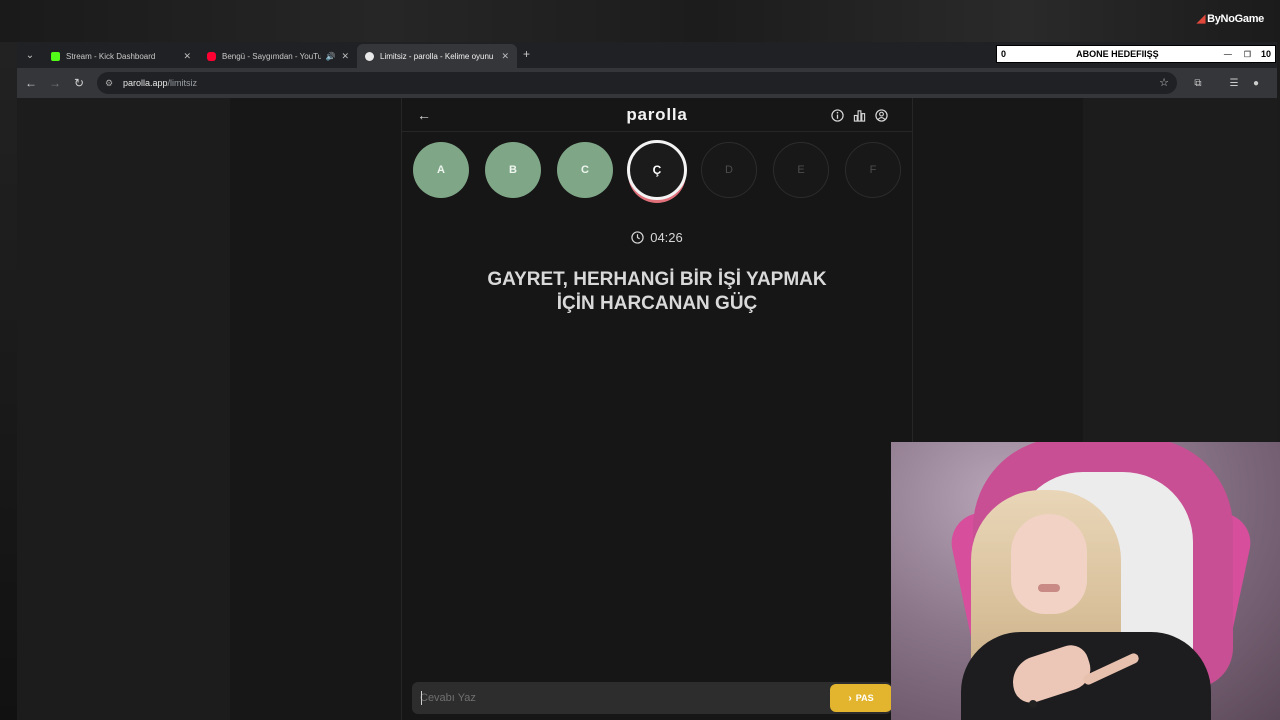  I want to click on letter-label: C, so click(585, 170).